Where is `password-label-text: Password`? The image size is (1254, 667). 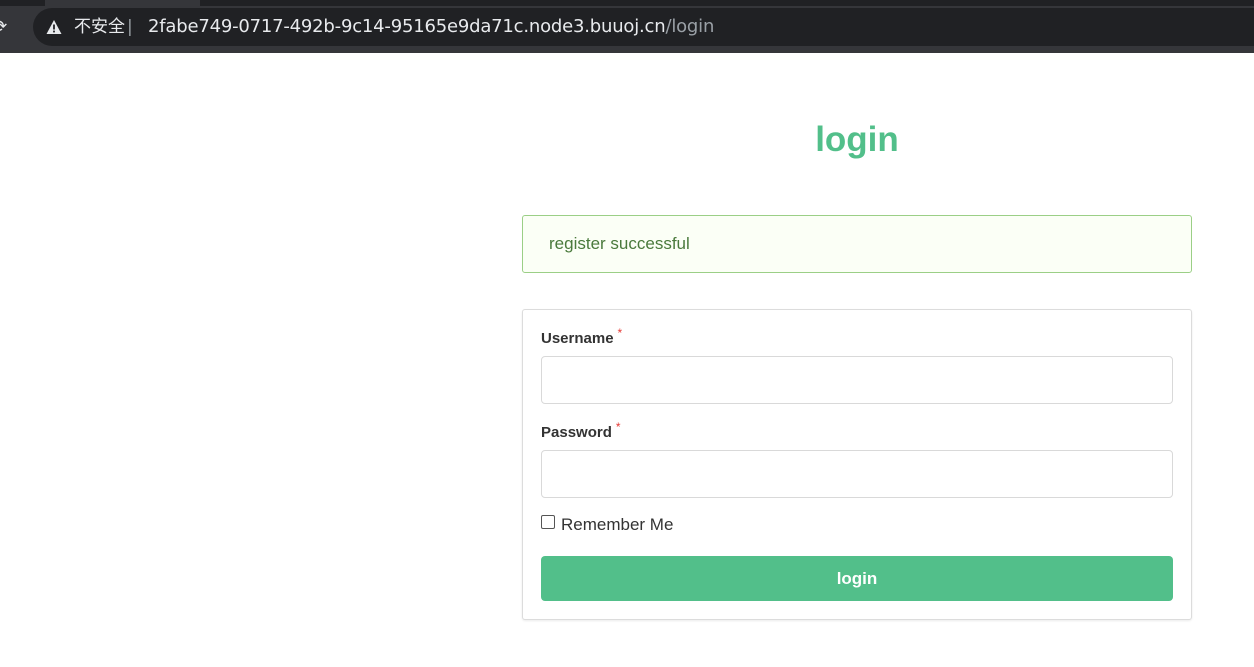
password-label-text: Password is located at coordinates (576, 432).